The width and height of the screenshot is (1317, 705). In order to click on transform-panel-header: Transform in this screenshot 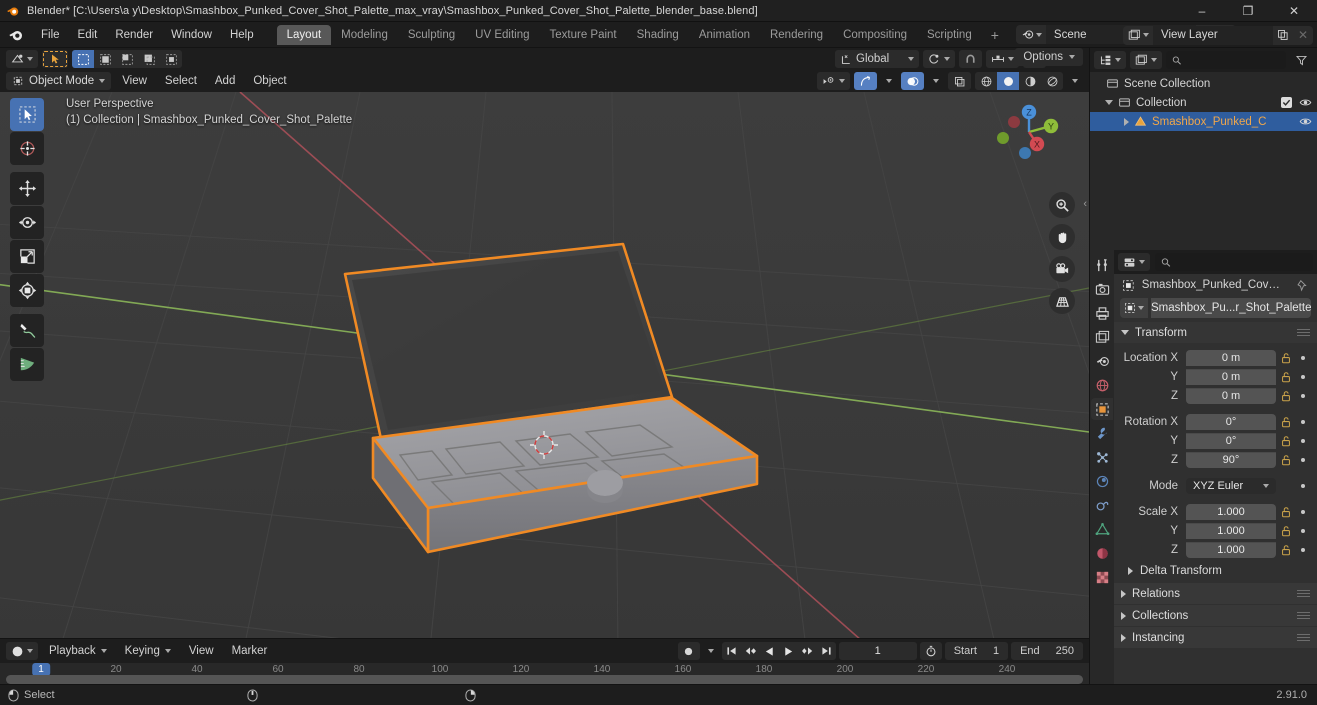, I will do `click(1215, 332)`.